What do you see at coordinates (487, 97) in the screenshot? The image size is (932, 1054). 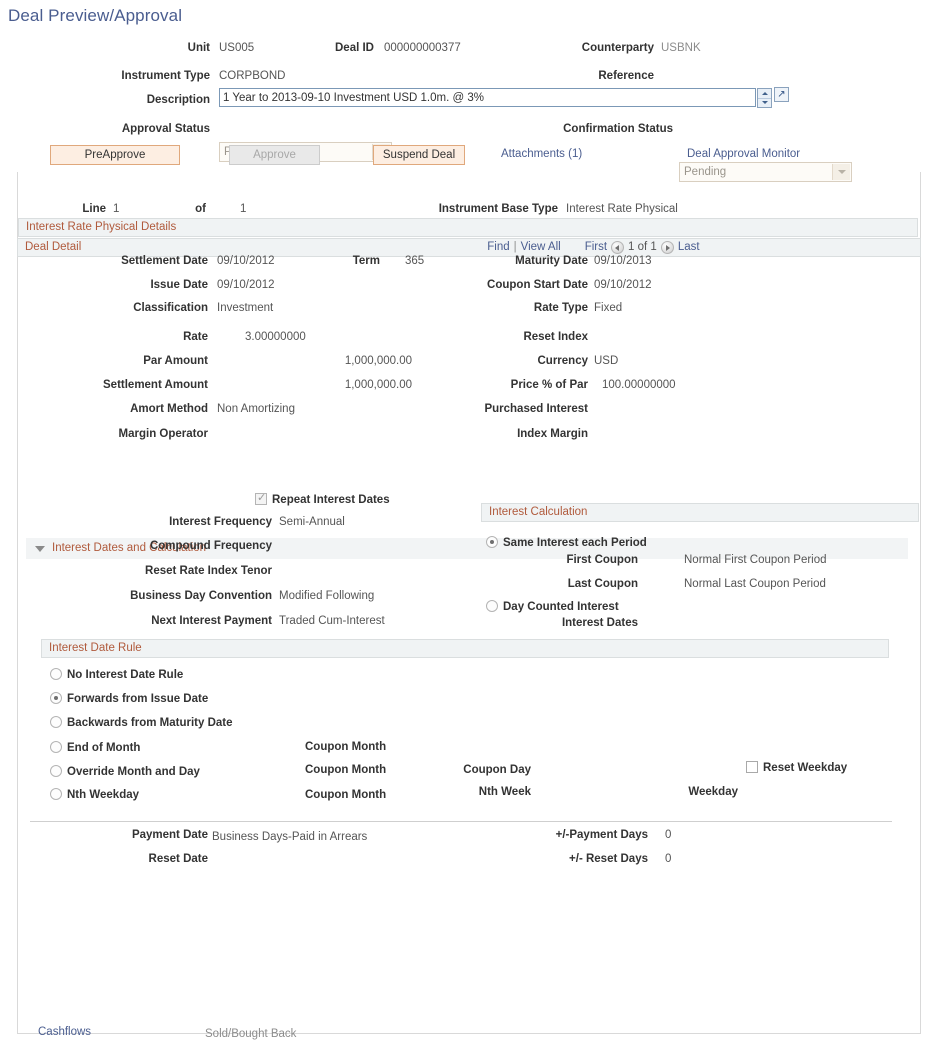 I see `description-input` at bounding box center [487, 97].